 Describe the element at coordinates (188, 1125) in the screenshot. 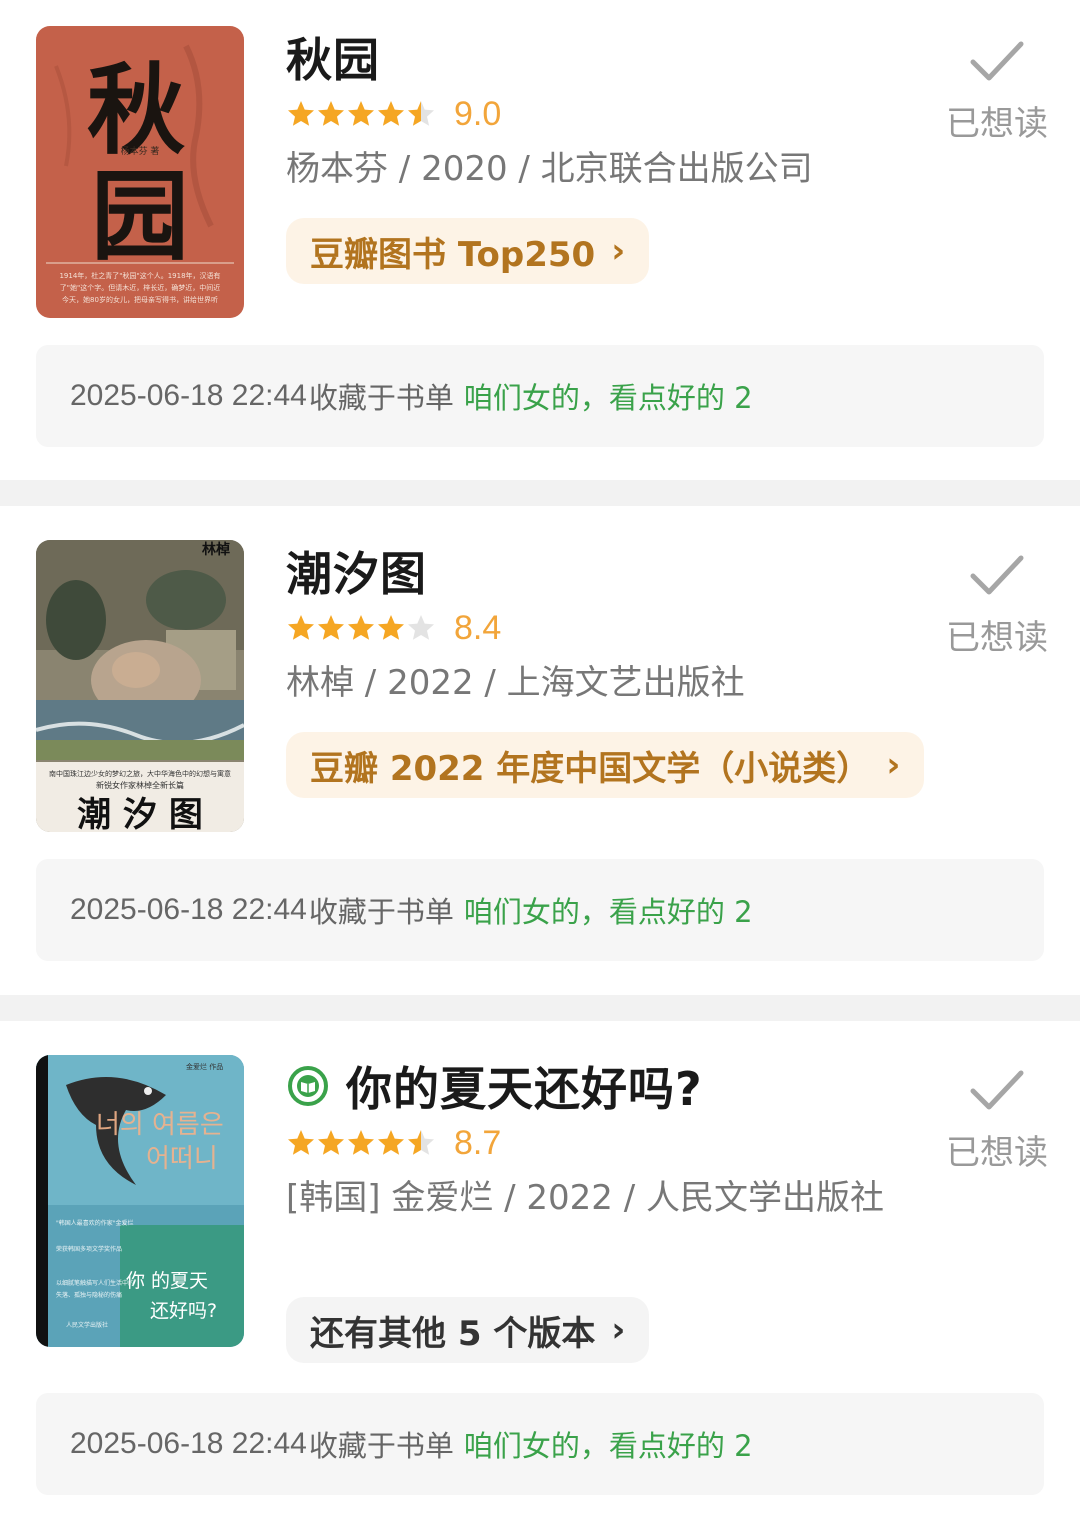

I see `svg-text: 여름은` at that location.